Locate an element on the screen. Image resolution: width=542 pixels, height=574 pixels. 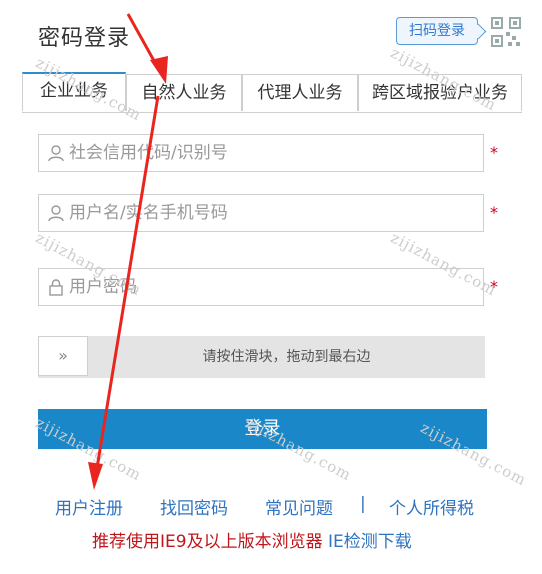
credit-code-input is located at coordinates (269, 153).